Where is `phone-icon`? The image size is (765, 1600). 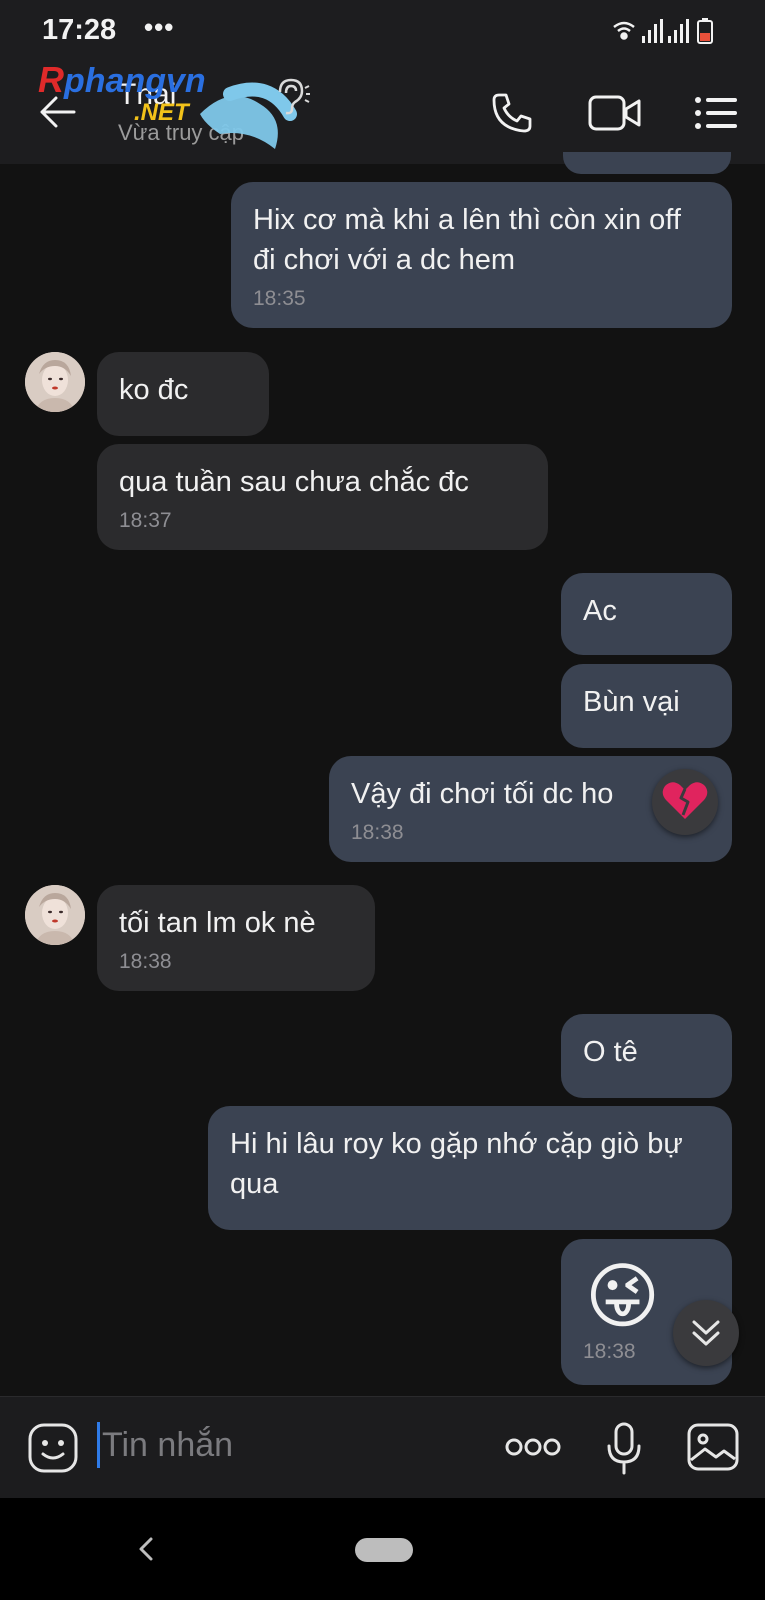 phone-icon is located at coordinates (512, 113).